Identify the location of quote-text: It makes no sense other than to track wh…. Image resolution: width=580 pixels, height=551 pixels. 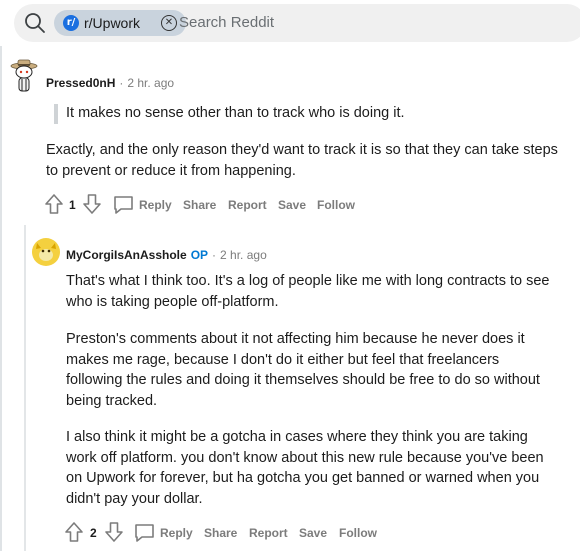
(235, 113).